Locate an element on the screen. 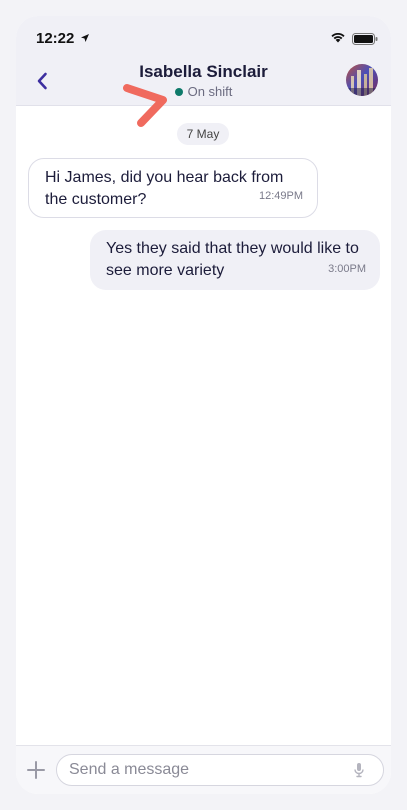  presence-status: On shift is located at coordinates (203, 91).